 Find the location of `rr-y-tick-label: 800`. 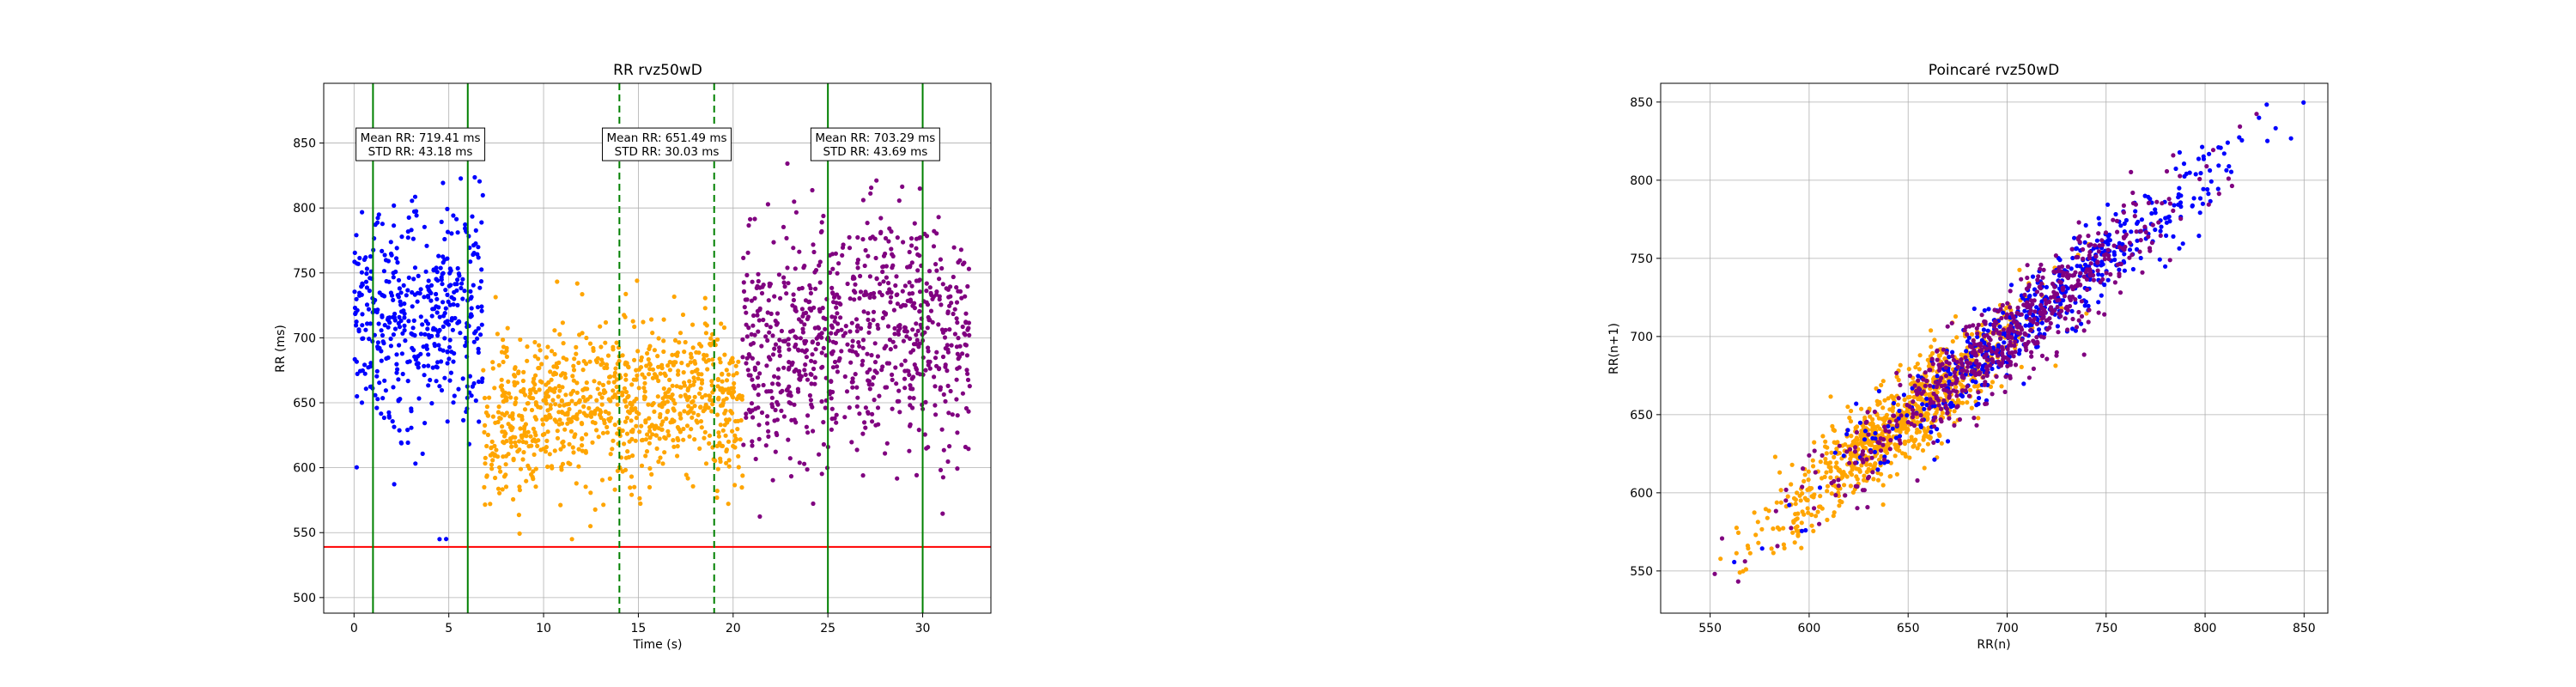

rr-y-tick-label: 800 is located at coordinates (304, 209).